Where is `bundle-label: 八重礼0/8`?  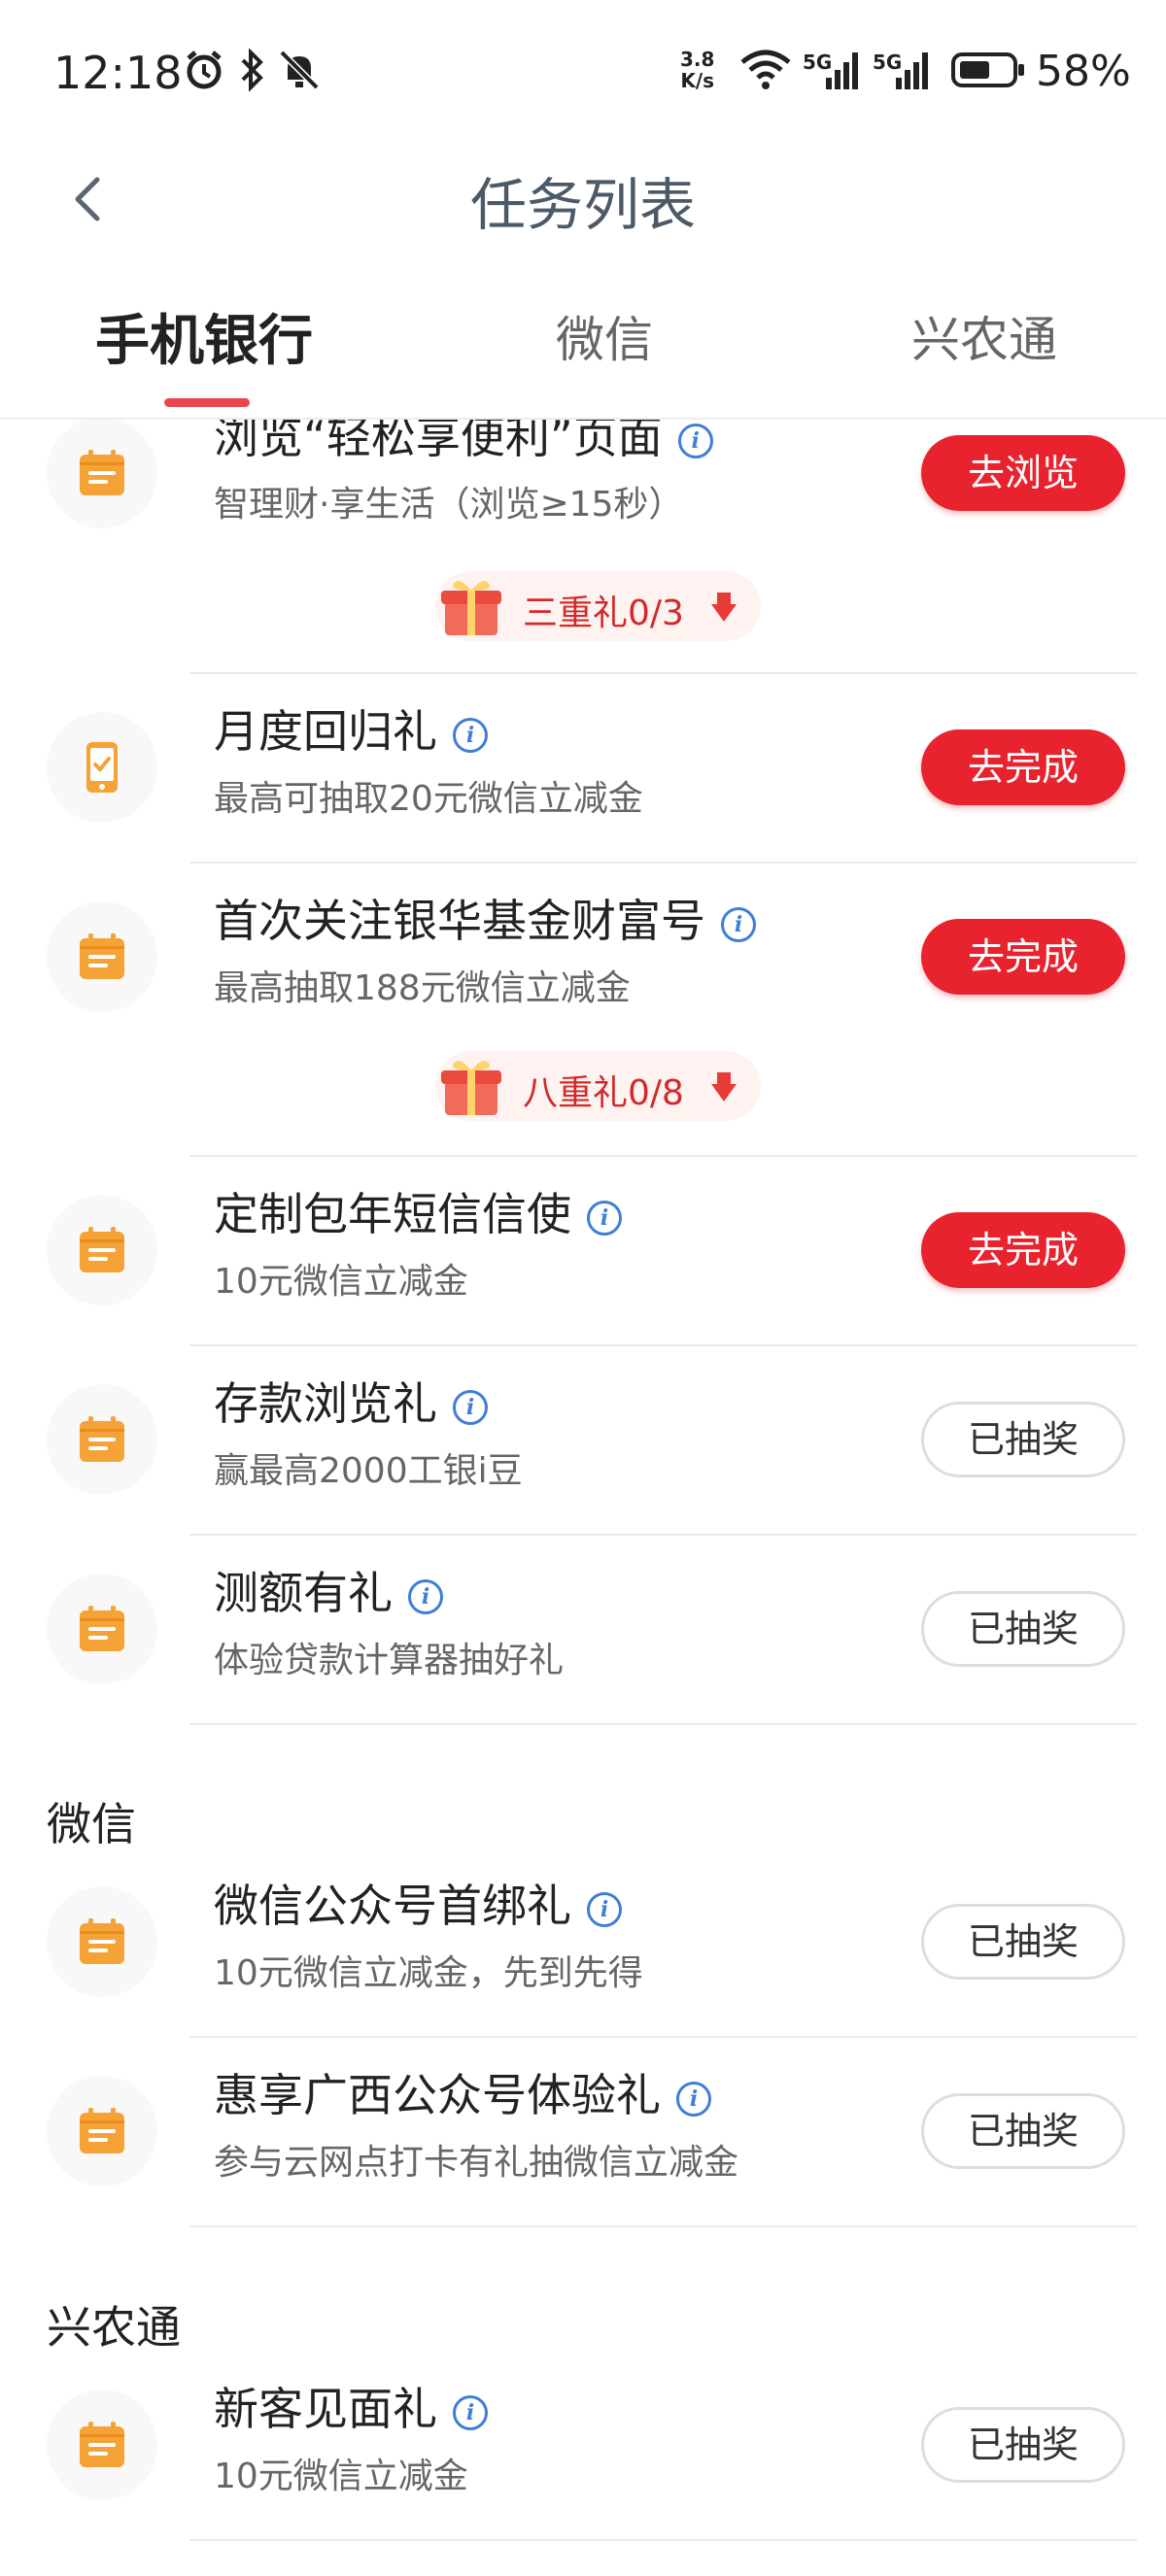
bundle-label: 八重礼0/8 is located at coordinates (603, 1093).